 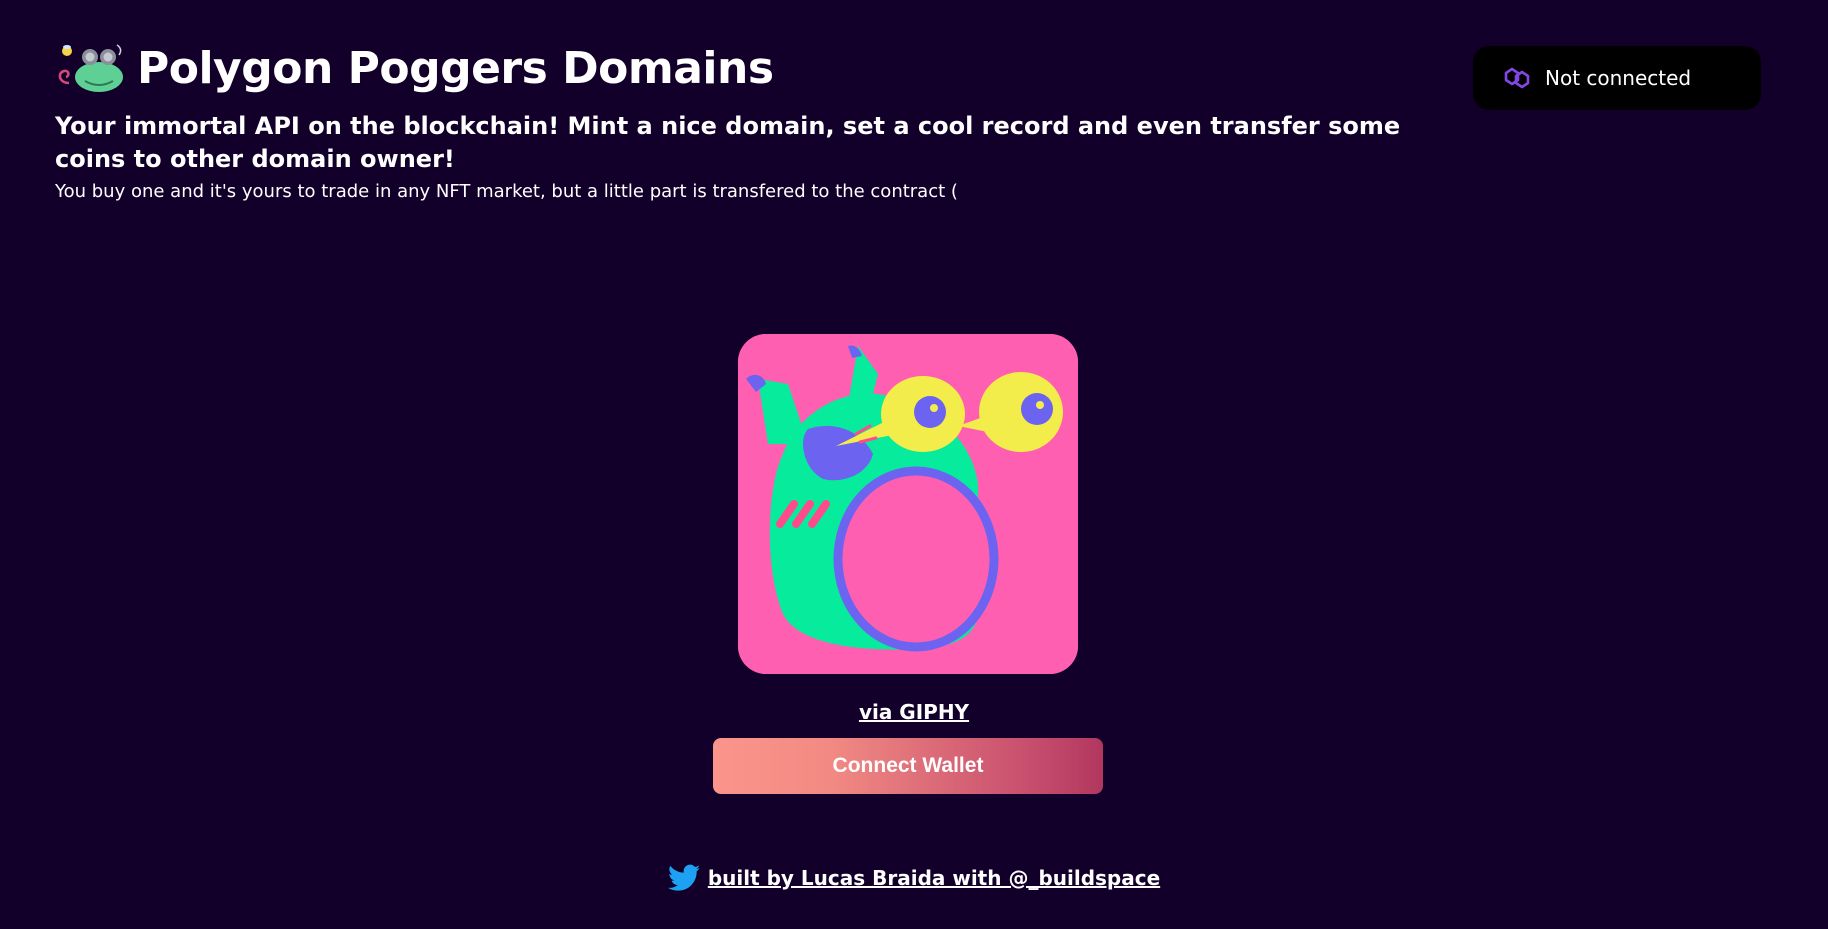 What do you see at coordinates (1517, 78) in the screenshot?
I see `polygon-icon` at bounding box center [1517, 78].